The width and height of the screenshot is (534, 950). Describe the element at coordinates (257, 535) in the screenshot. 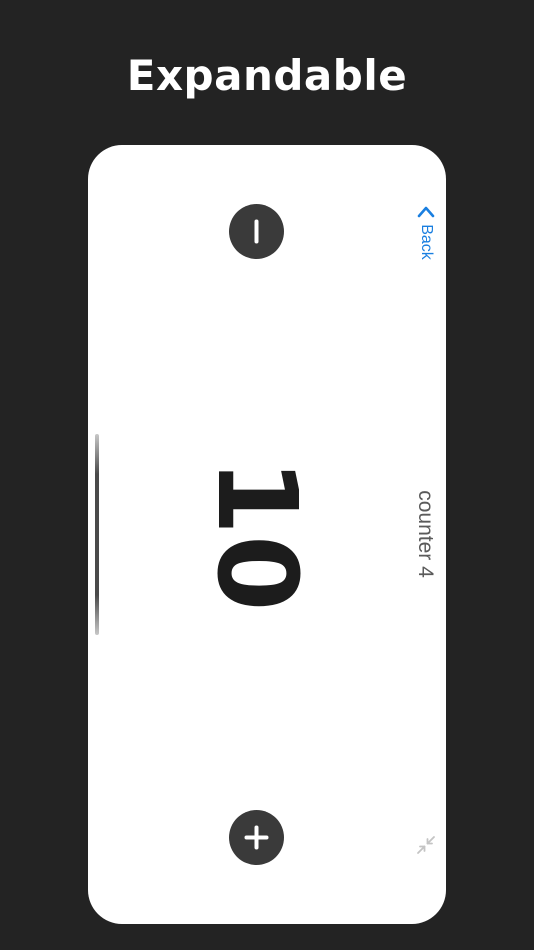

I see `count-value: 10` at that location.